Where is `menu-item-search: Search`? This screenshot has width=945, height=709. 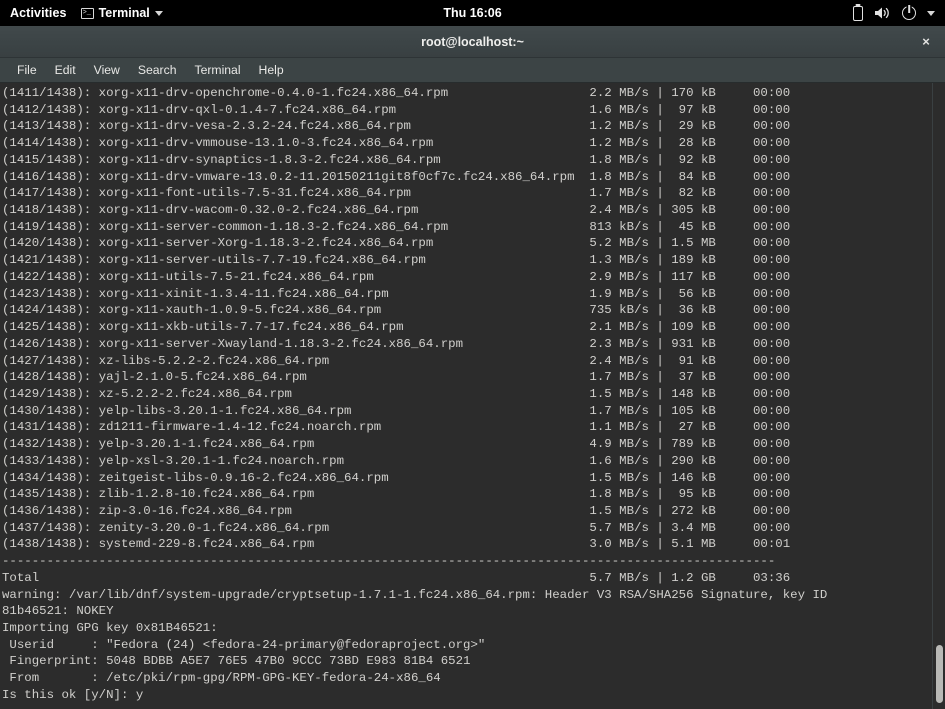
menu-item-search: Search is located at coordinates (157, 70).